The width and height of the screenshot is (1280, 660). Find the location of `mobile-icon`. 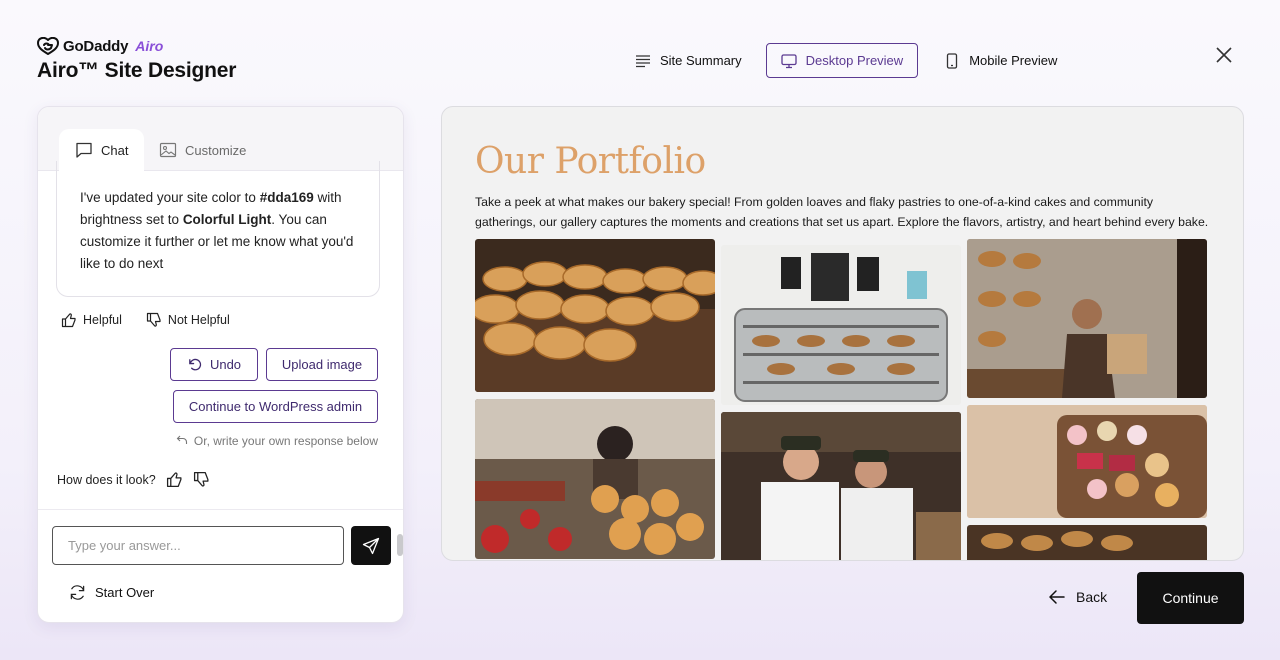

mobile-icon is located at coordinates (952, 60).